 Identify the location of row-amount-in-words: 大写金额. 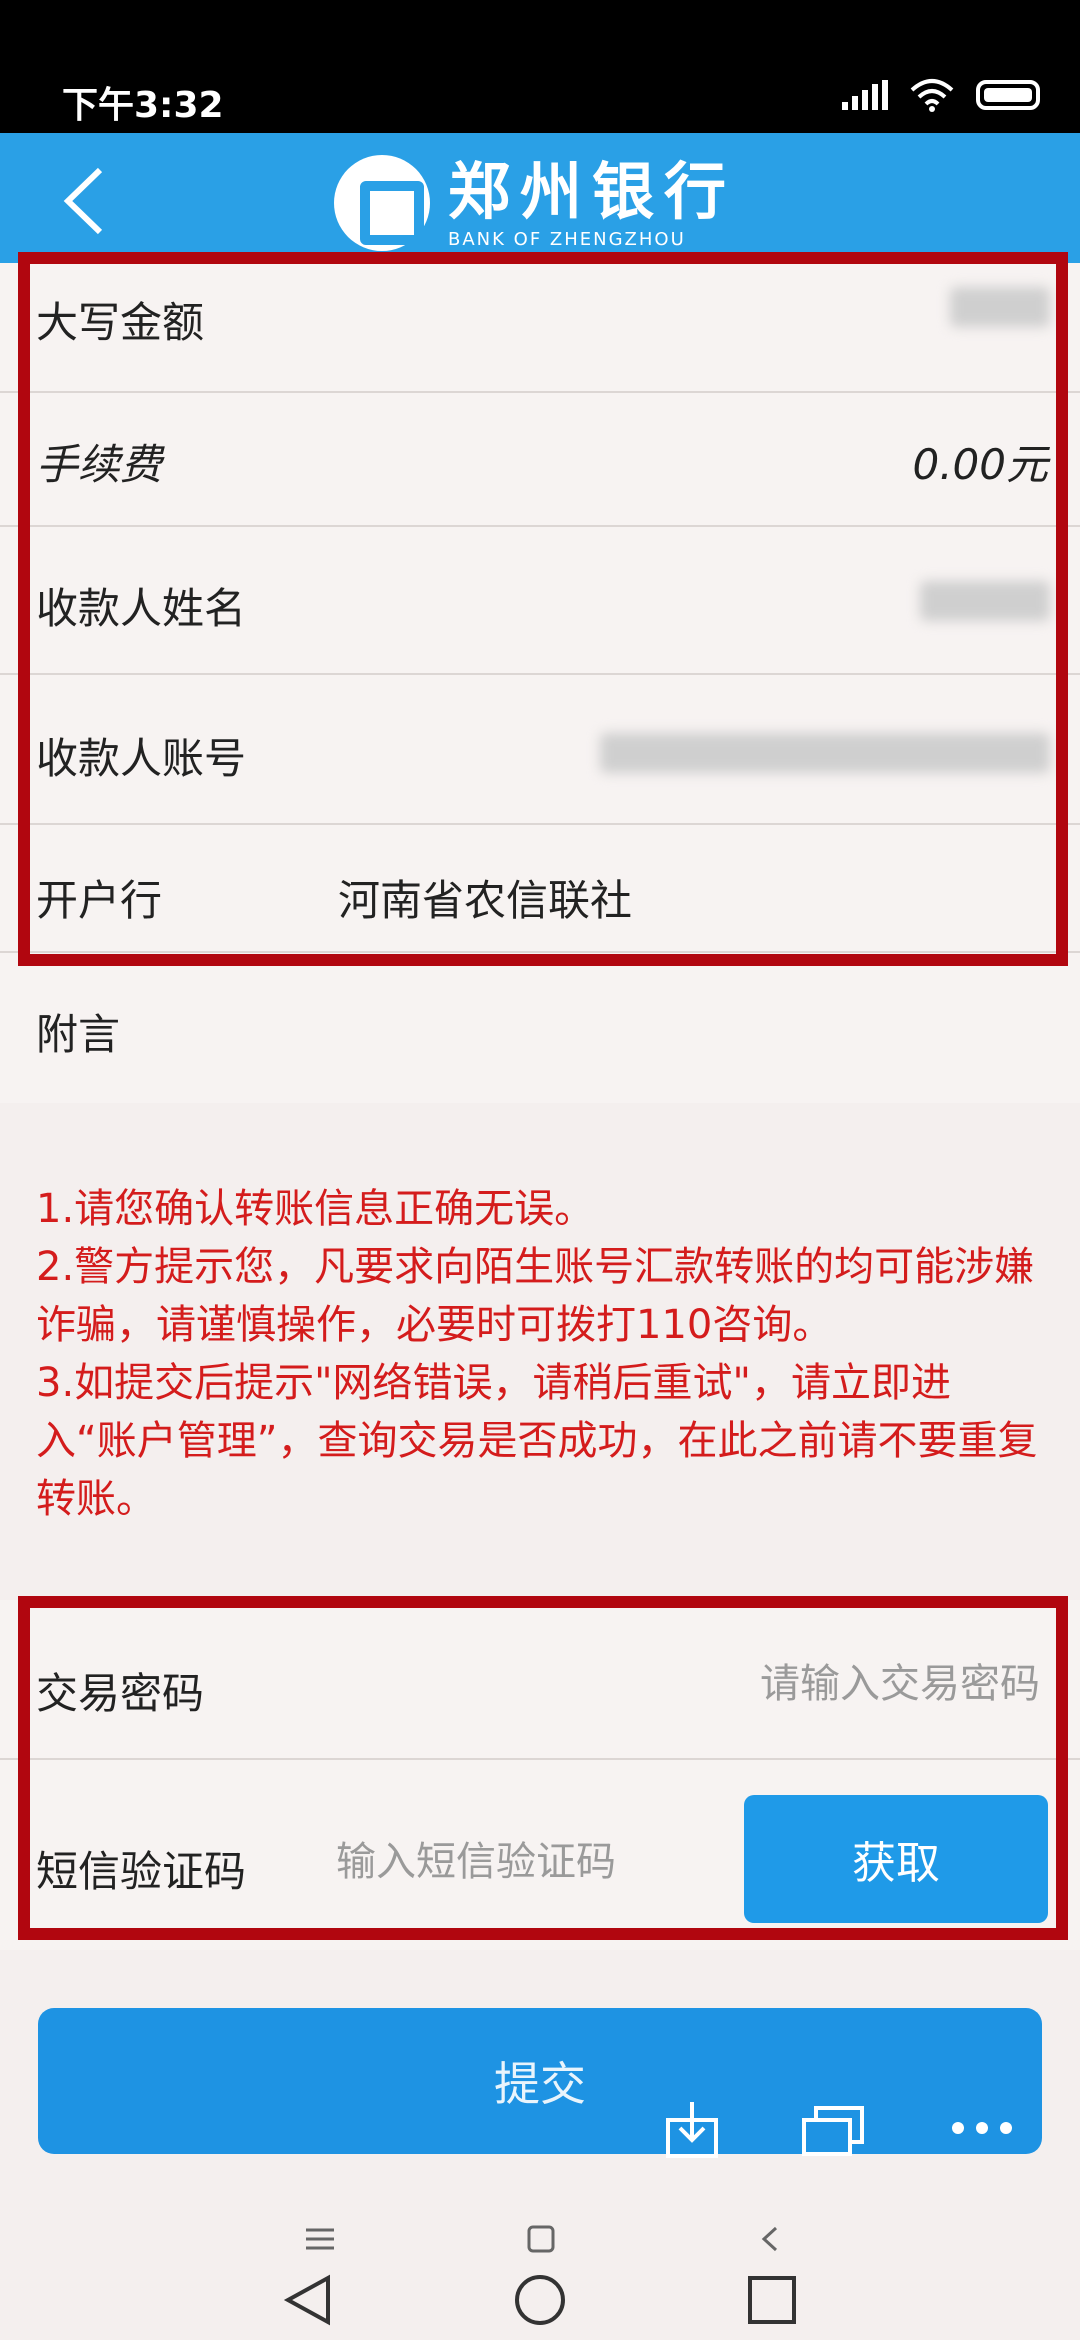
(540, 328).